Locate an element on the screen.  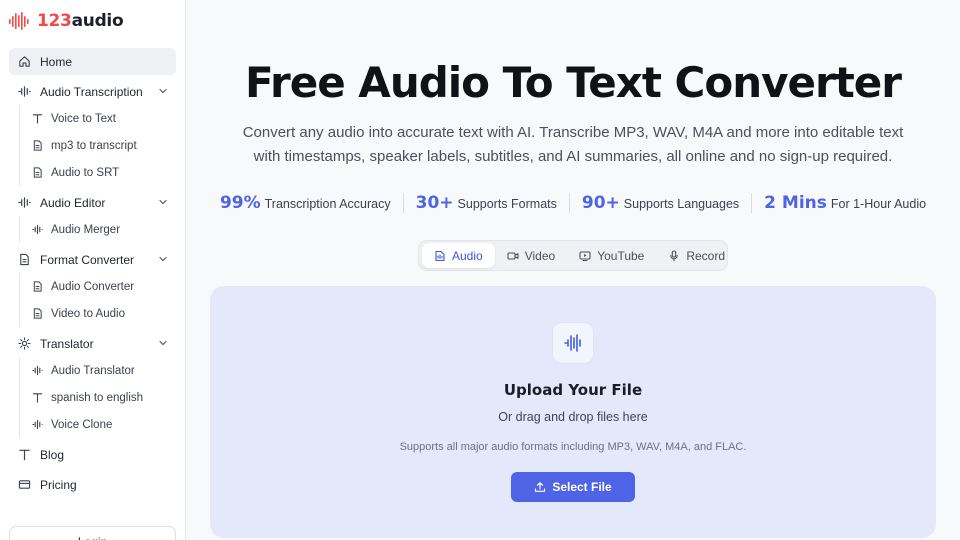
stat-languages: 90+ Supports Languages is located at coordinates (659, 203).